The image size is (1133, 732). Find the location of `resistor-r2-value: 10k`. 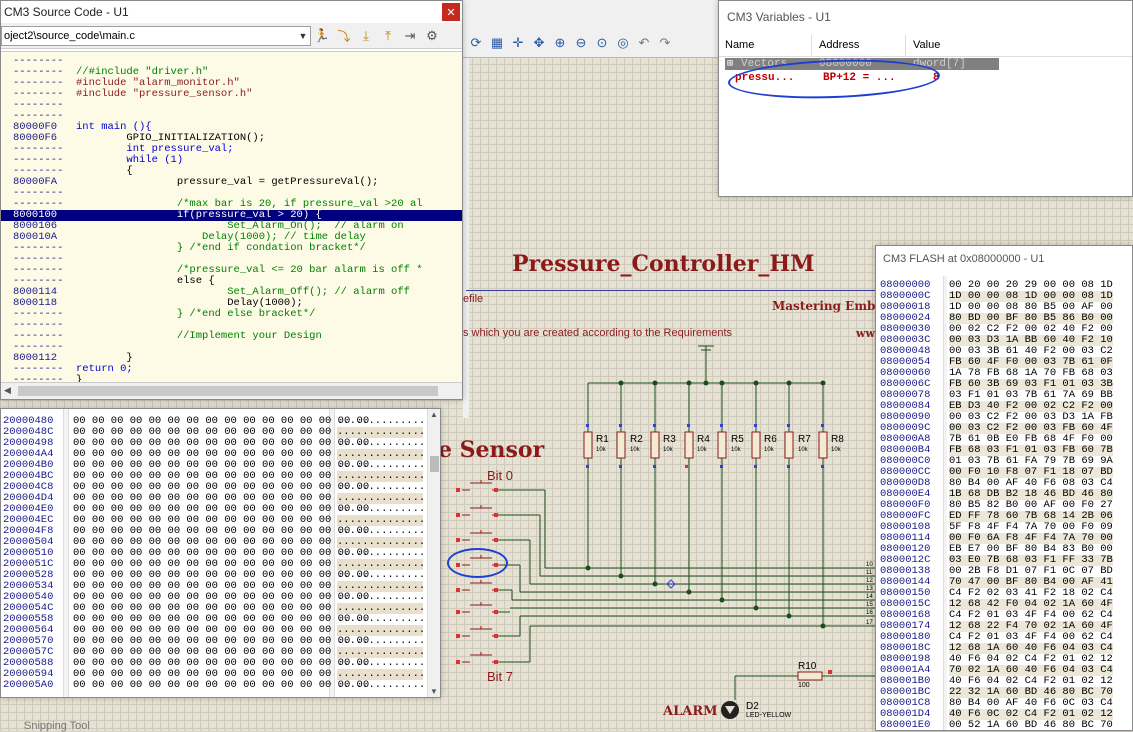

resistor-r2-value: 10k is located at coordinates (635, 450).